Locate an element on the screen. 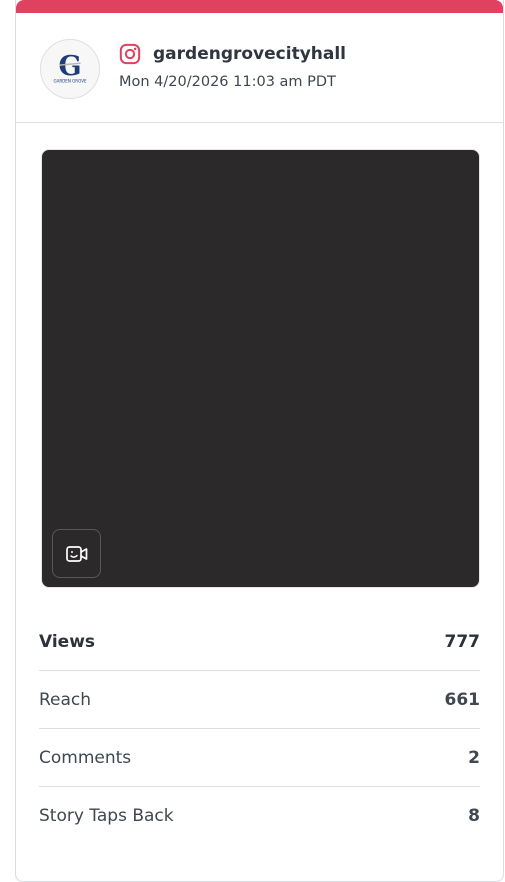 This screenshot has width=505, height=882. svg-text: GARDEN GROVE is located at coordinates (70, 81).